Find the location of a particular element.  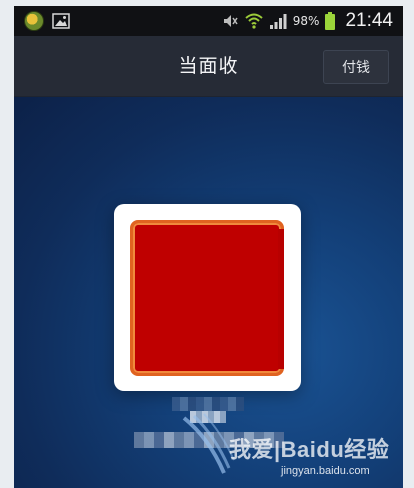

status-bar-right: 98% 21:44 is located at coordinates (307, 21).